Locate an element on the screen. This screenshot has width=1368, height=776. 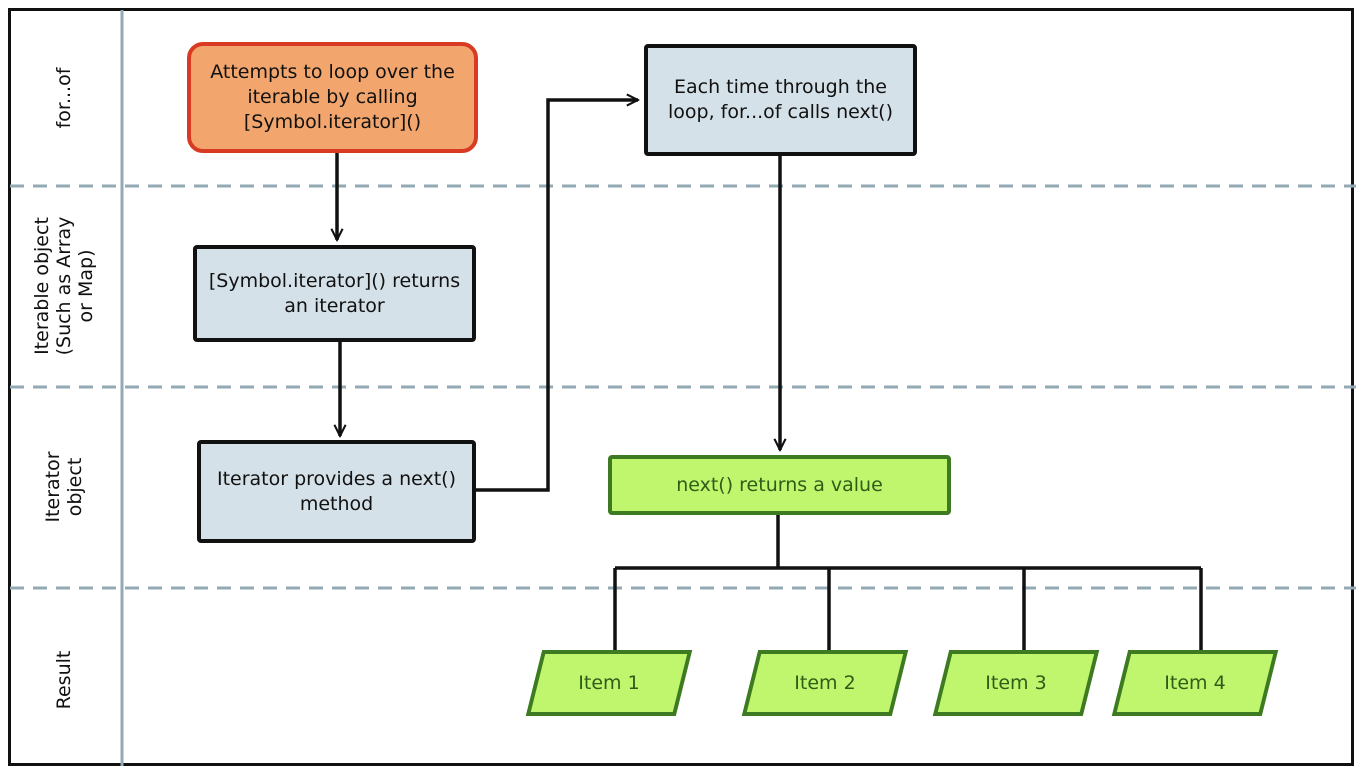
node-next-returns-value: next() returns a value is located at coordinates (779, 485).